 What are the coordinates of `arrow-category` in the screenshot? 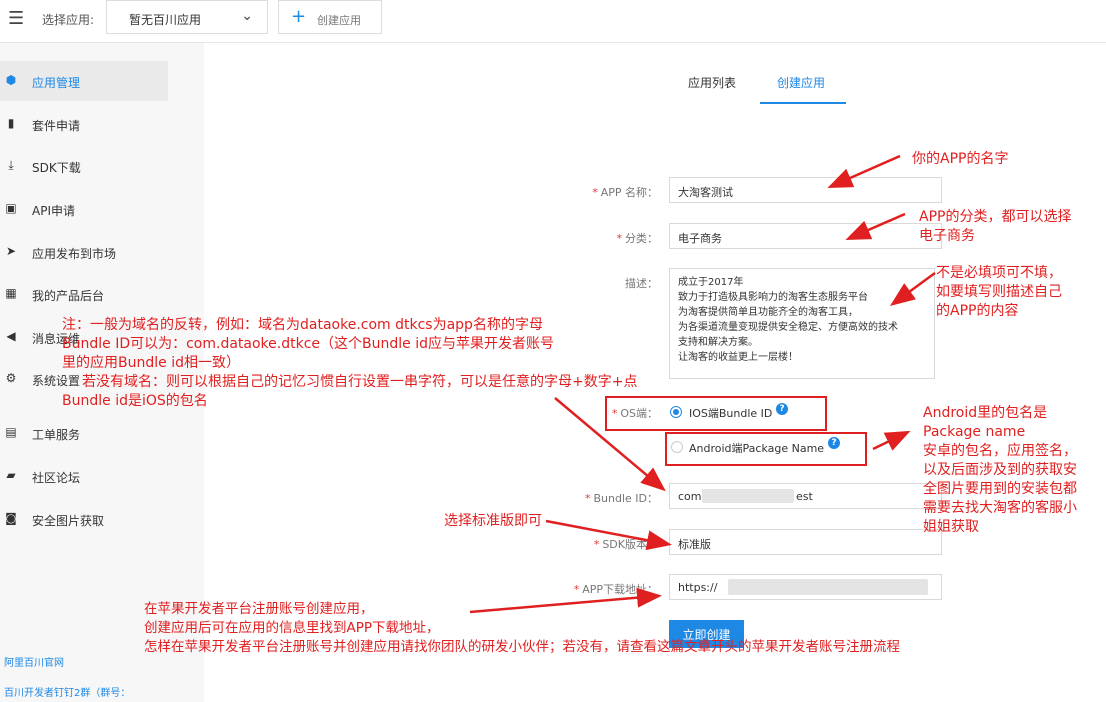 It's located at (875, 226).